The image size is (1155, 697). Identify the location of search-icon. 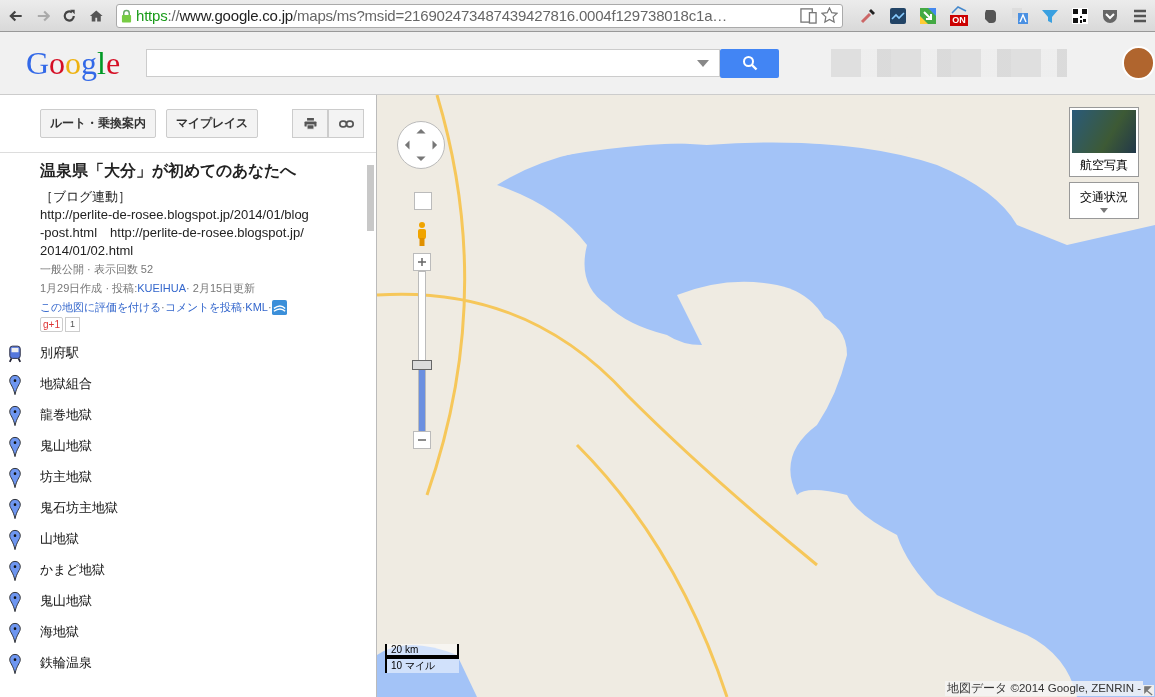
(749, 63).